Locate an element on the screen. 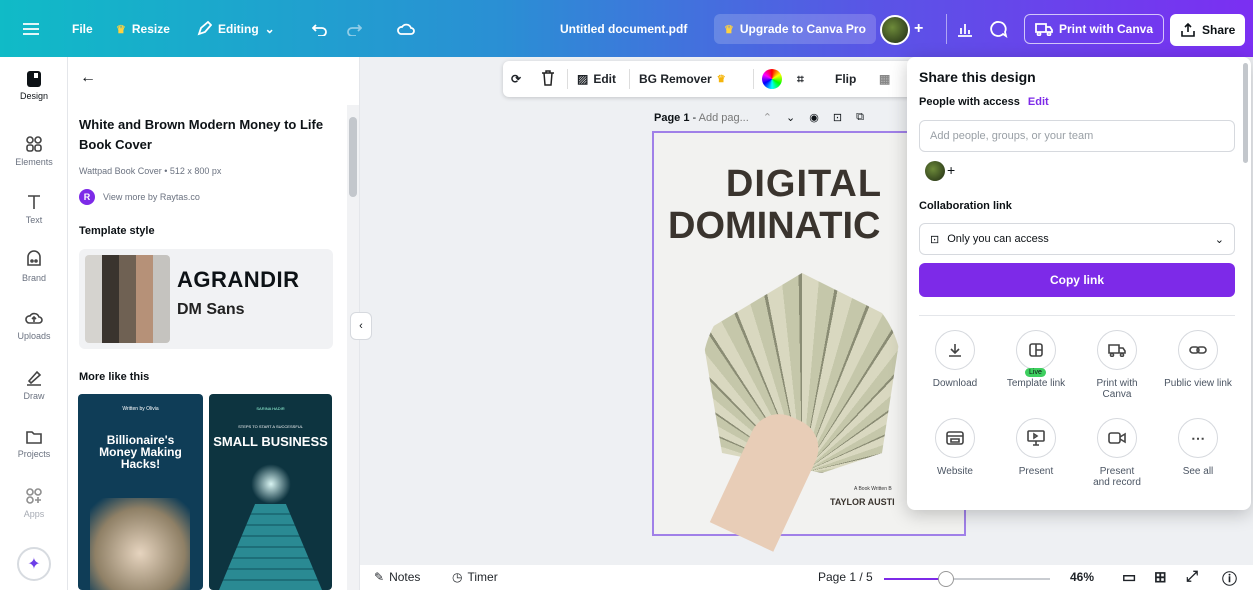  template-style-card: AGRANDIR DM Sans is located at coordinates (206, 299).